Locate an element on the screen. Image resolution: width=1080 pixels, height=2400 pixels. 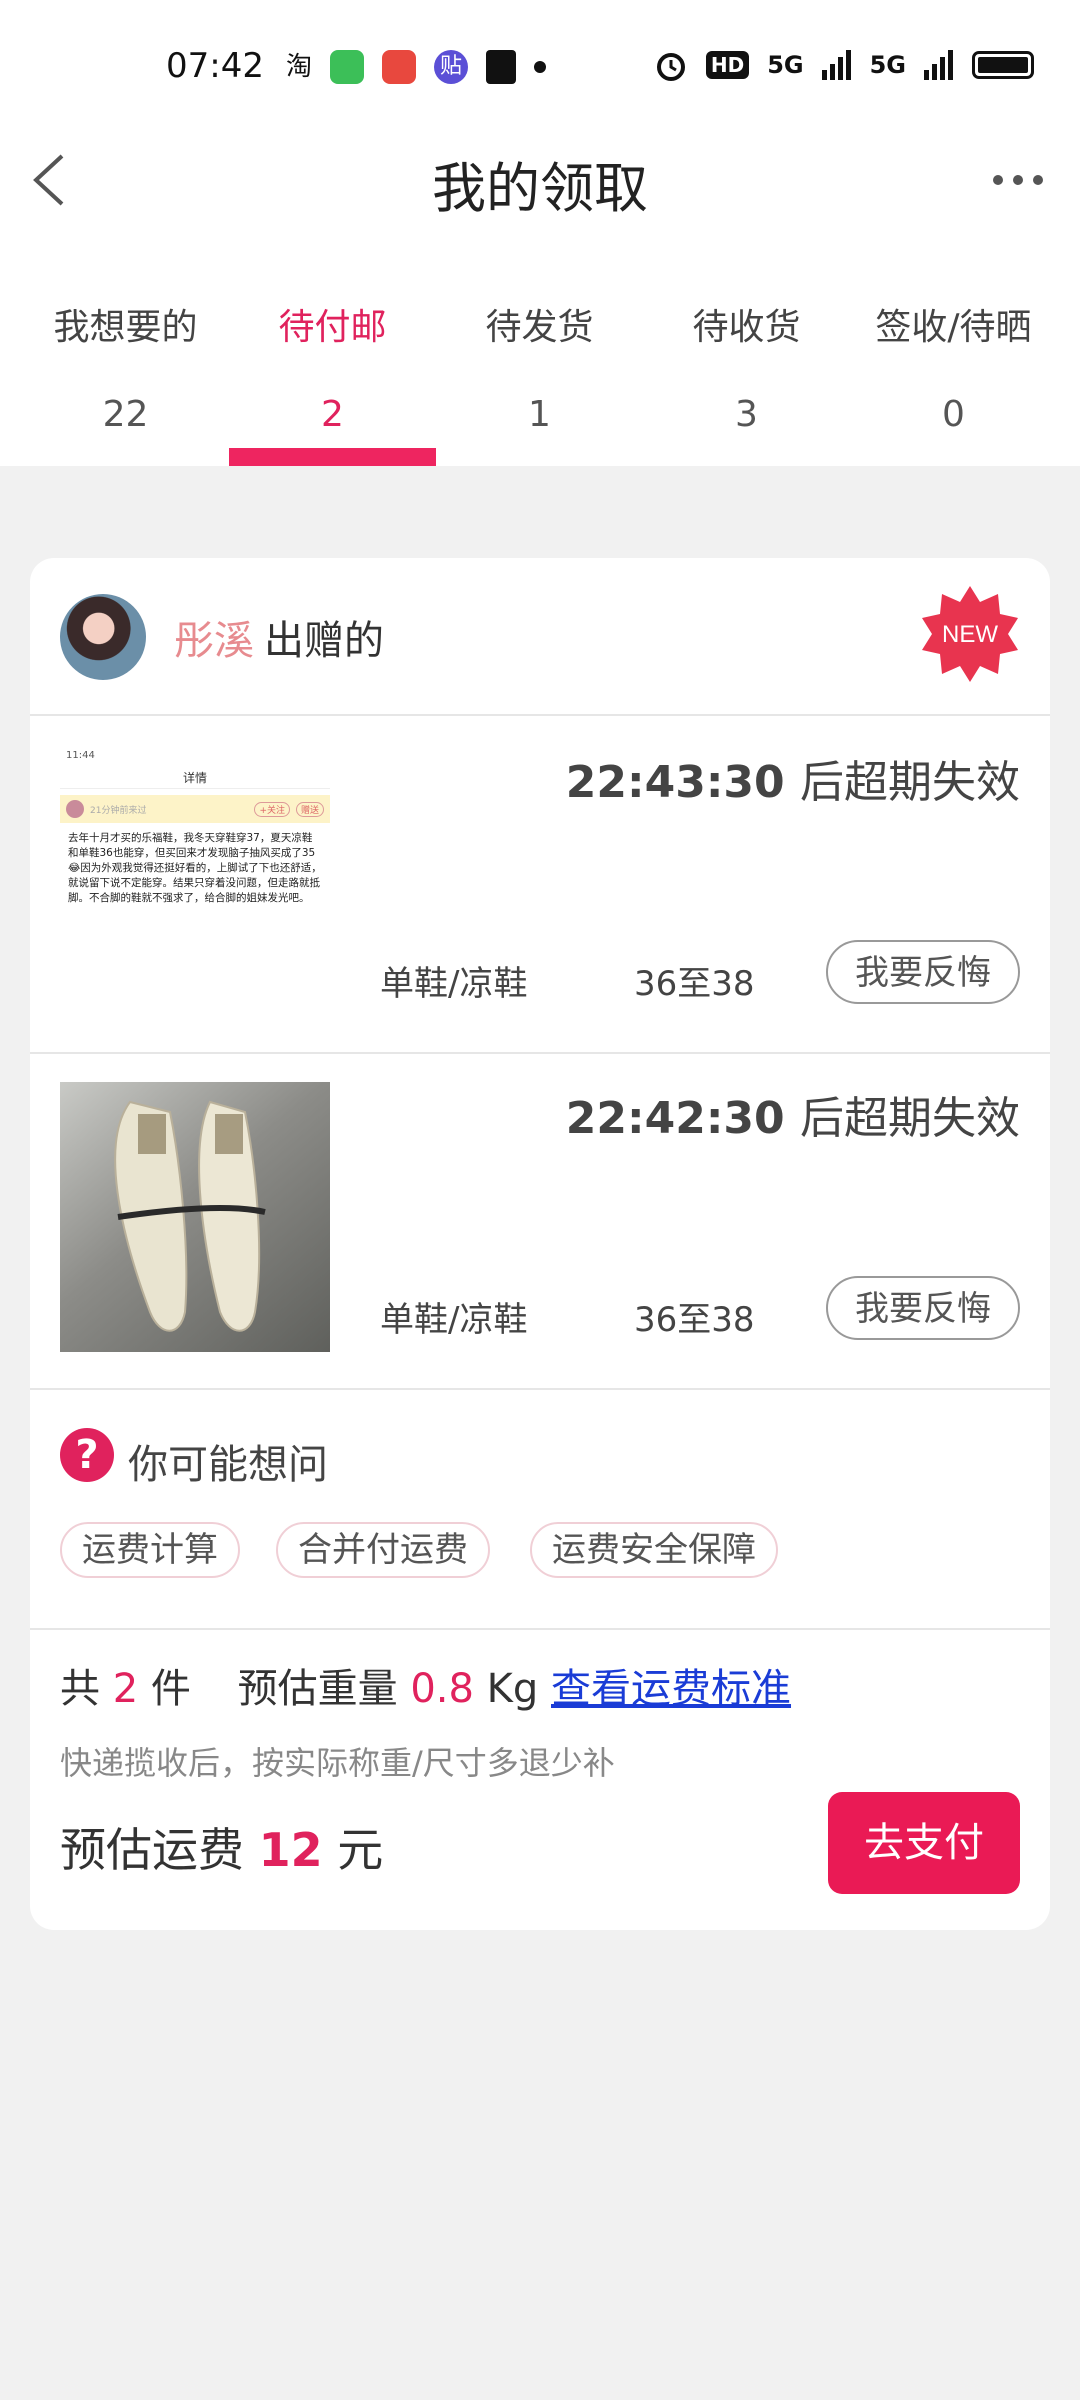
thumb-user-meta: 21分钟前来过 is located at coordinates (118, 810).